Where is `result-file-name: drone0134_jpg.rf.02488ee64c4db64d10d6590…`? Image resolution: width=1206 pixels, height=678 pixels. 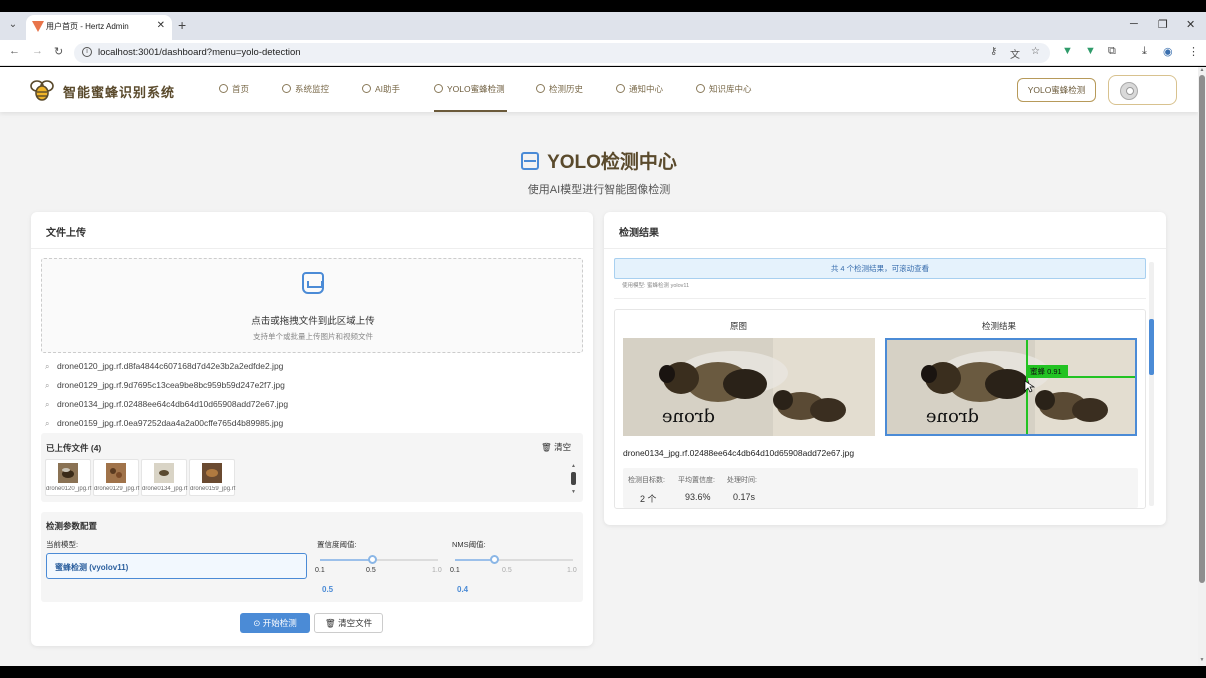
result-file-name: drone0134_jpg.rf.02488ee64c4db64d10d6590… is located at coordinates (739, 453).